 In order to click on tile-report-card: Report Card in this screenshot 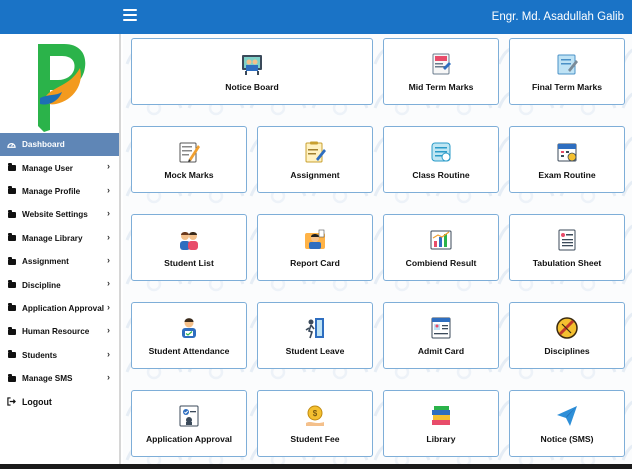, I will do `click(315, 247)`.